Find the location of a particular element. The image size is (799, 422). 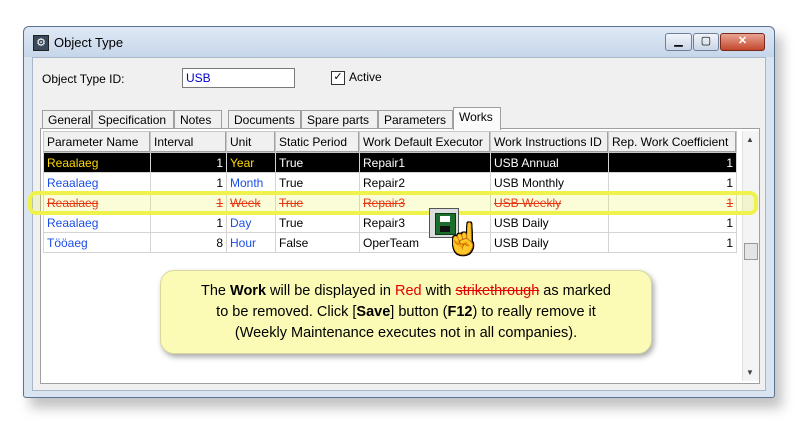

cell-interval: 8 is located at coordinates (188, 242).